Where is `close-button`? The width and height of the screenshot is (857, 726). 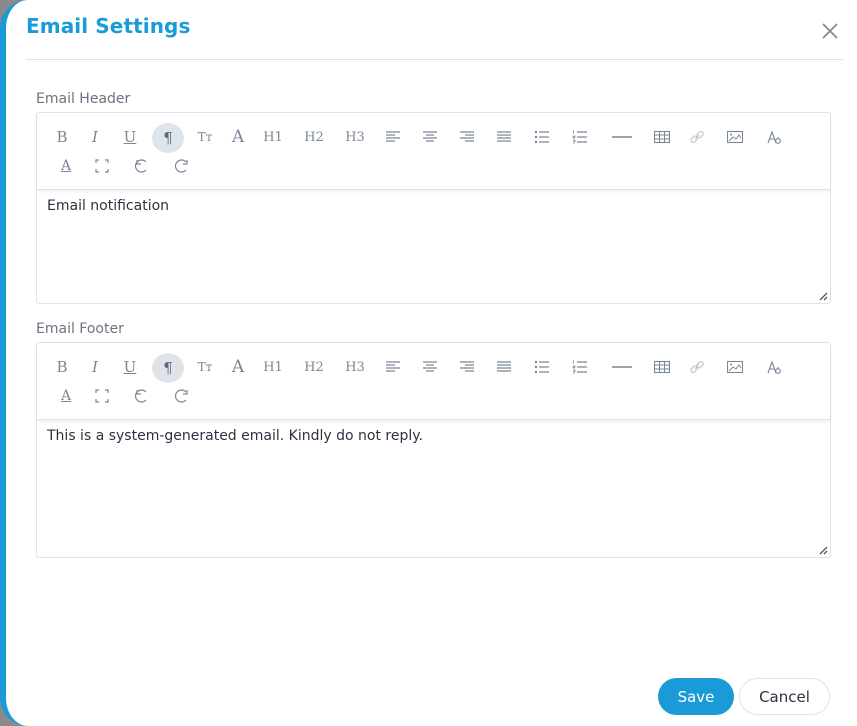 close-button is located at coordinates (830, 31).